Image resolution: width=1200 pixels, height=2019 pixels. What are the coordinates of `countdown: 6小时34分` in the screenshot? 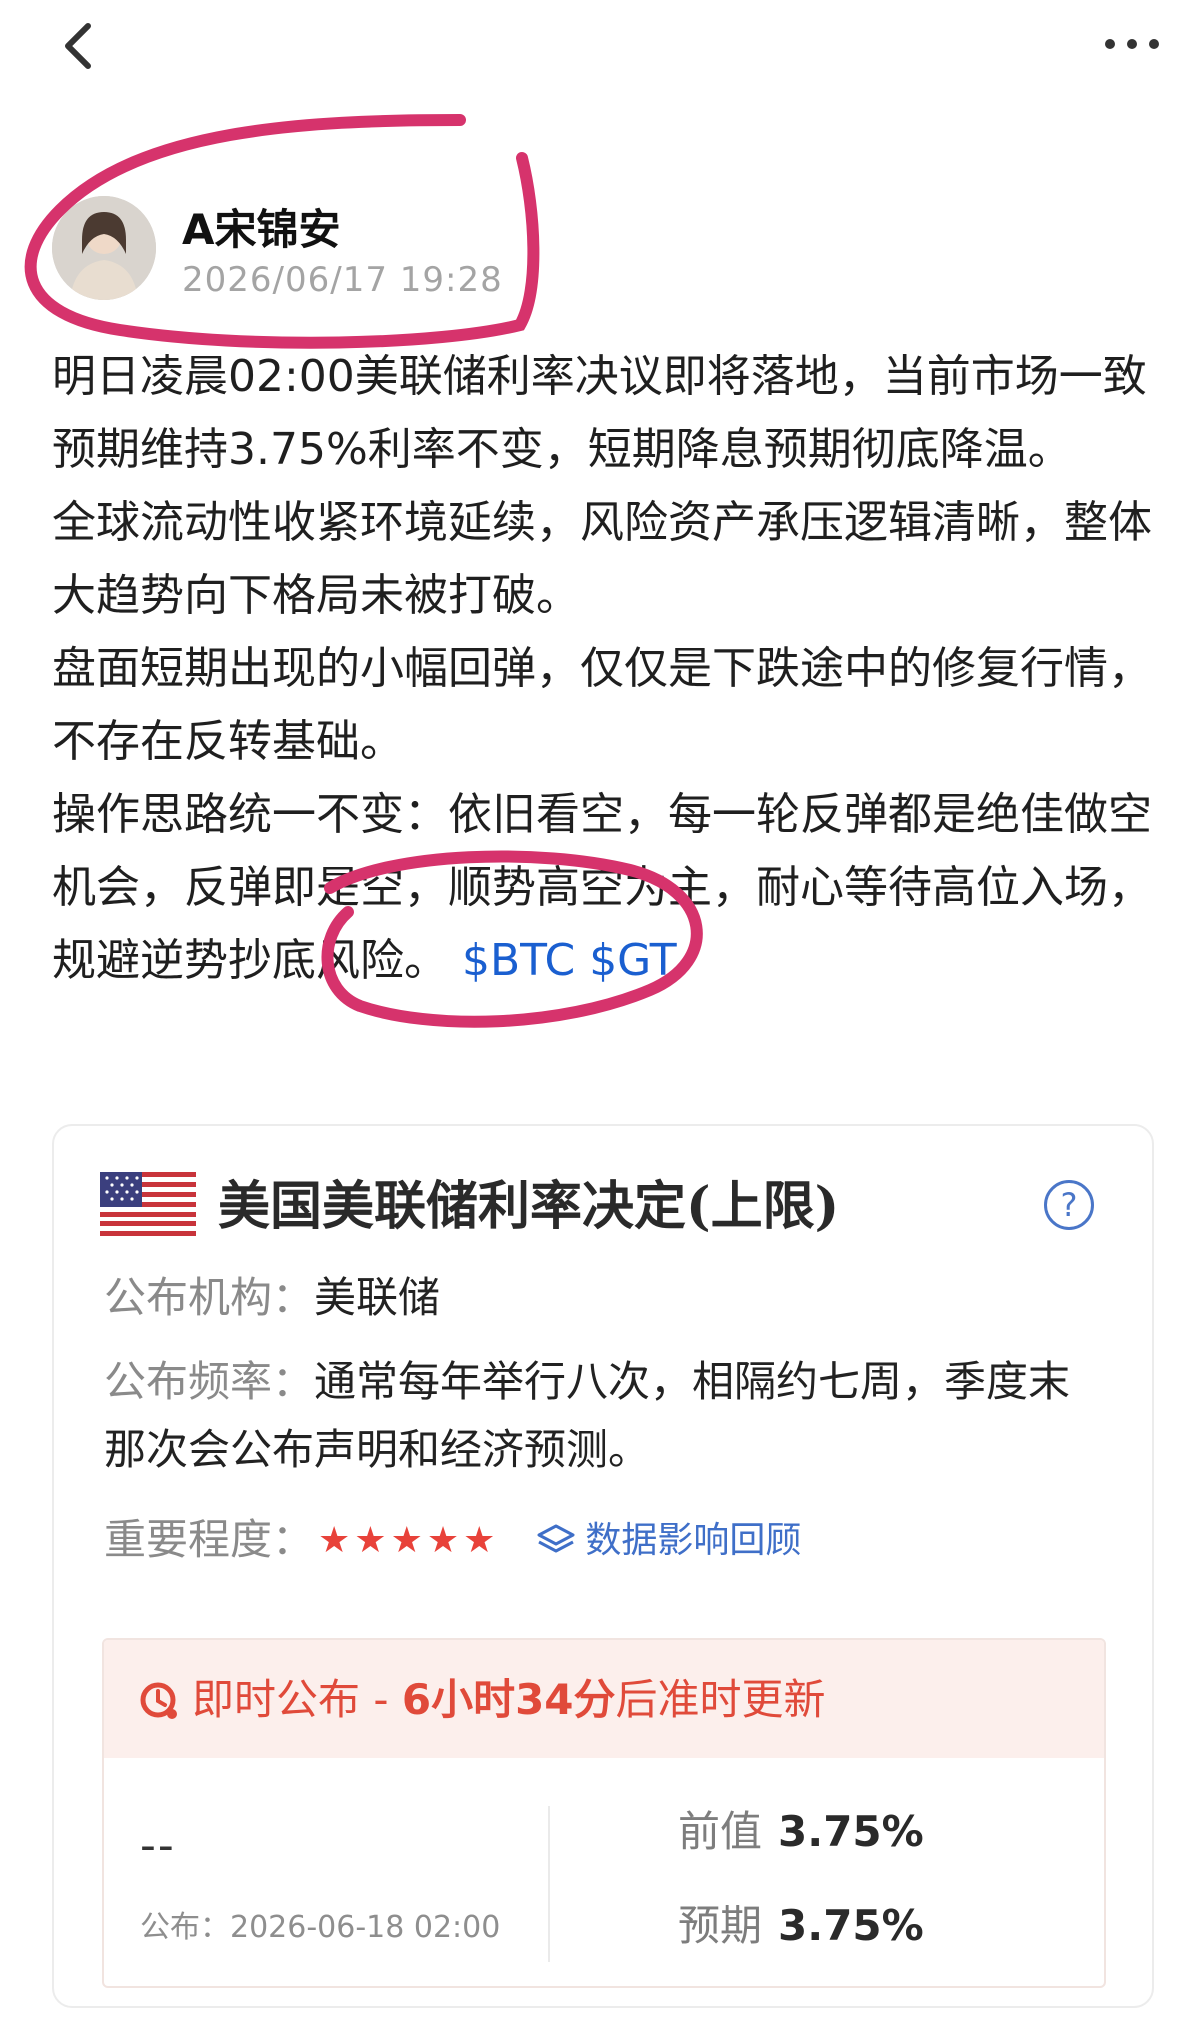 It's located at (508, 1699).